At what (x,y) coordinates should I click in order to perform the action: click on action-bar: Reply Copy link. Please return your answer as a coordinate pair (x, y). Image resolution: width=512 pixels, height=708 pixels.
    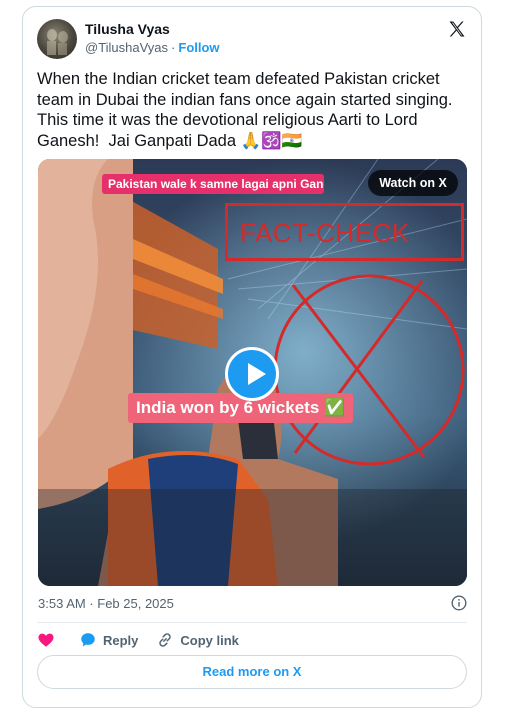
    Looking at the image, I should click on (147, 640).